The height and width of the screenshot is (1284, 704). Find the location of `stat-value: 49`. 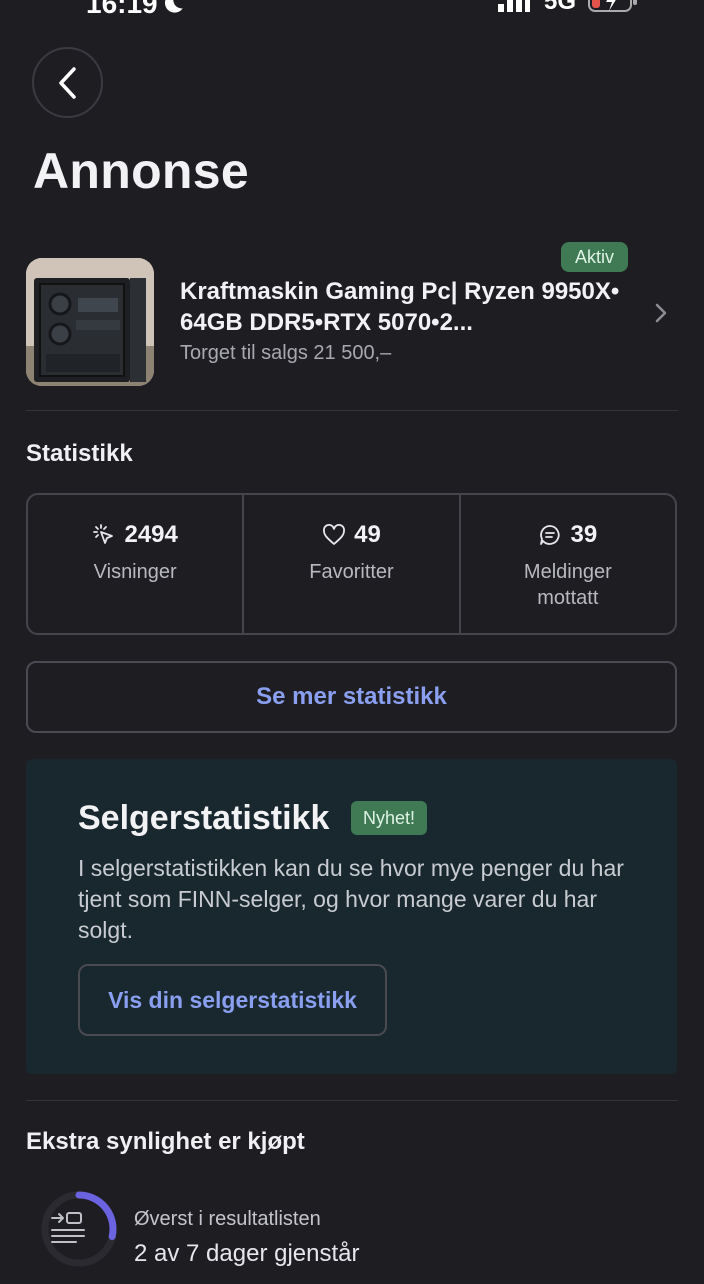

stat-value: 49 is located at coordinates (367, 534).